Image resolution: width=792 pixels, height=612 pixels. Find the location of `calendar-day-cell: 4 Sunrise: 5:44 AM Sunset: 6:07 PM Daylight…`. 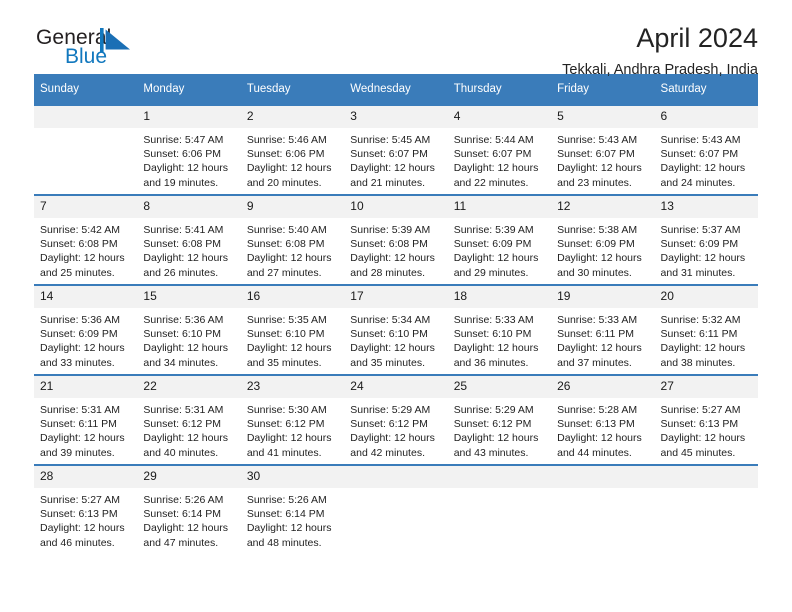

calendar-day-cell: 4 Sunrise: 5:44 AM Sunset: 6:07 PM Daylight… is located at coordinates (499, 149).